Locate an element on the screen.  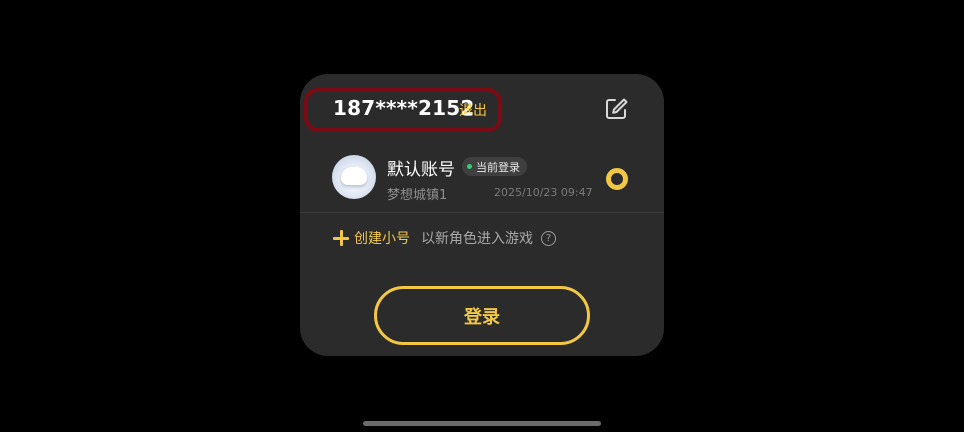
home-indicator is located at coordinates (482, 423).